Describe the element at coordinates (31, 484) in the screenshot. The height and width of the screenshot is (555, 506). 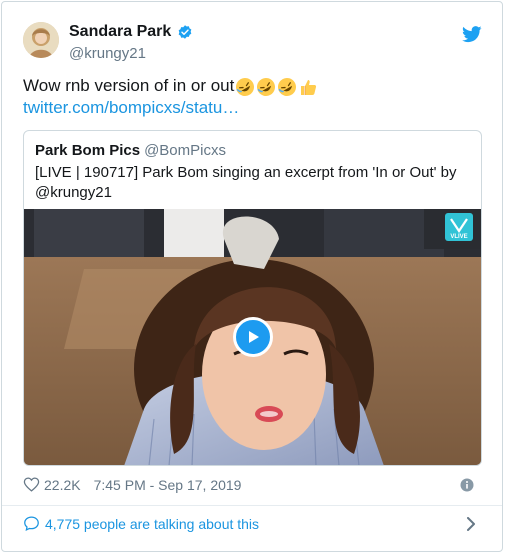
I see `heart-icon` at that location.